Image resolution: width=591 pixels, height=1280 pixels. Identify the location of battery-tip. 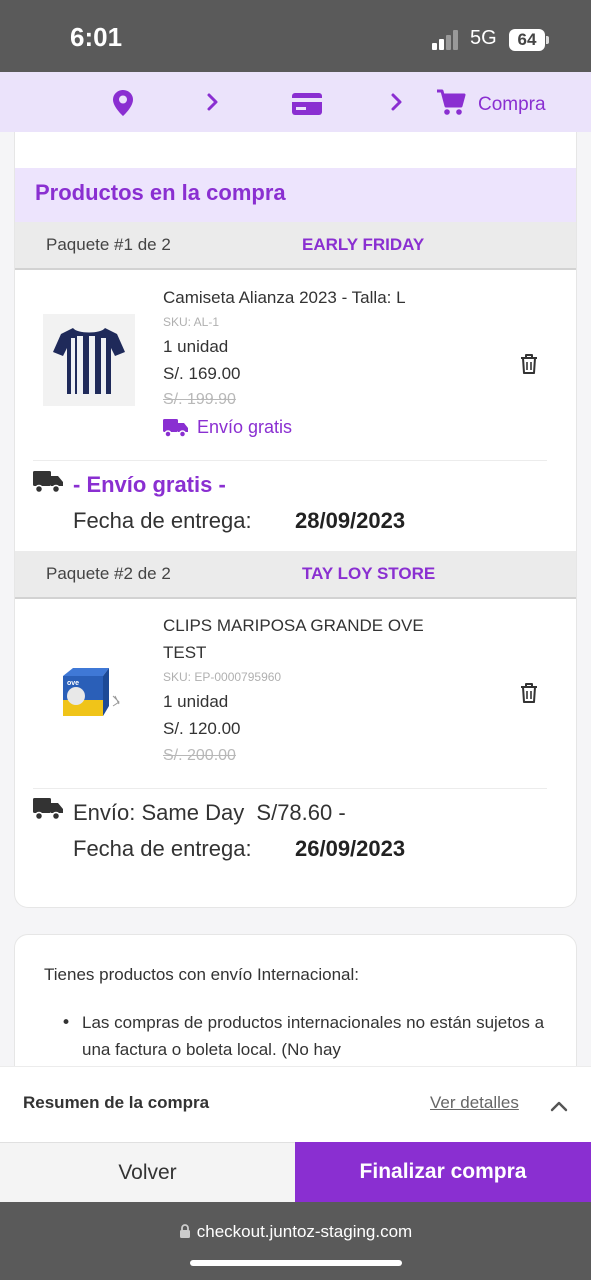
(547, 40).